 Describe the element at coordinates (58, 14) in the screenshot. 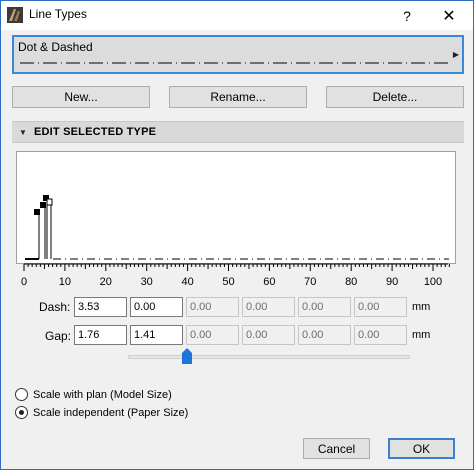

I see `window-title: Line Types` at that location.